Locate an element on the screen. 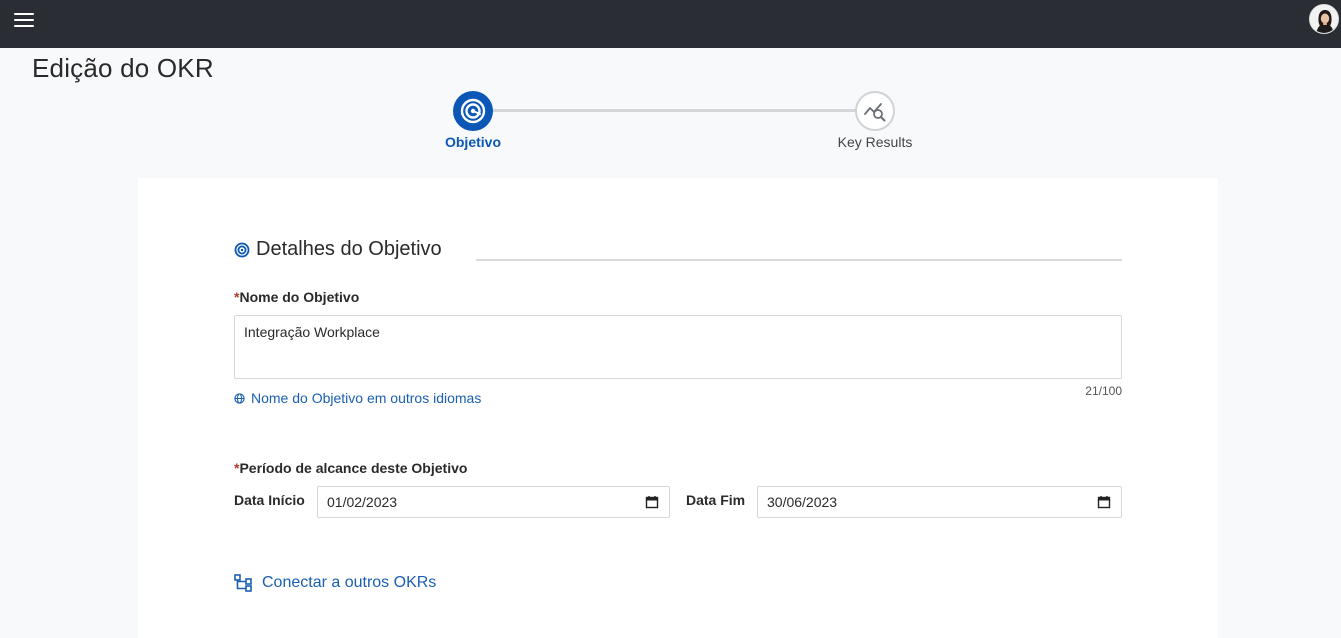 Image resolution: width=1341 pixels, height=638 pixels. period-field-label: *Período de alcance deste Objetivo is located at coordinates (350, 468).